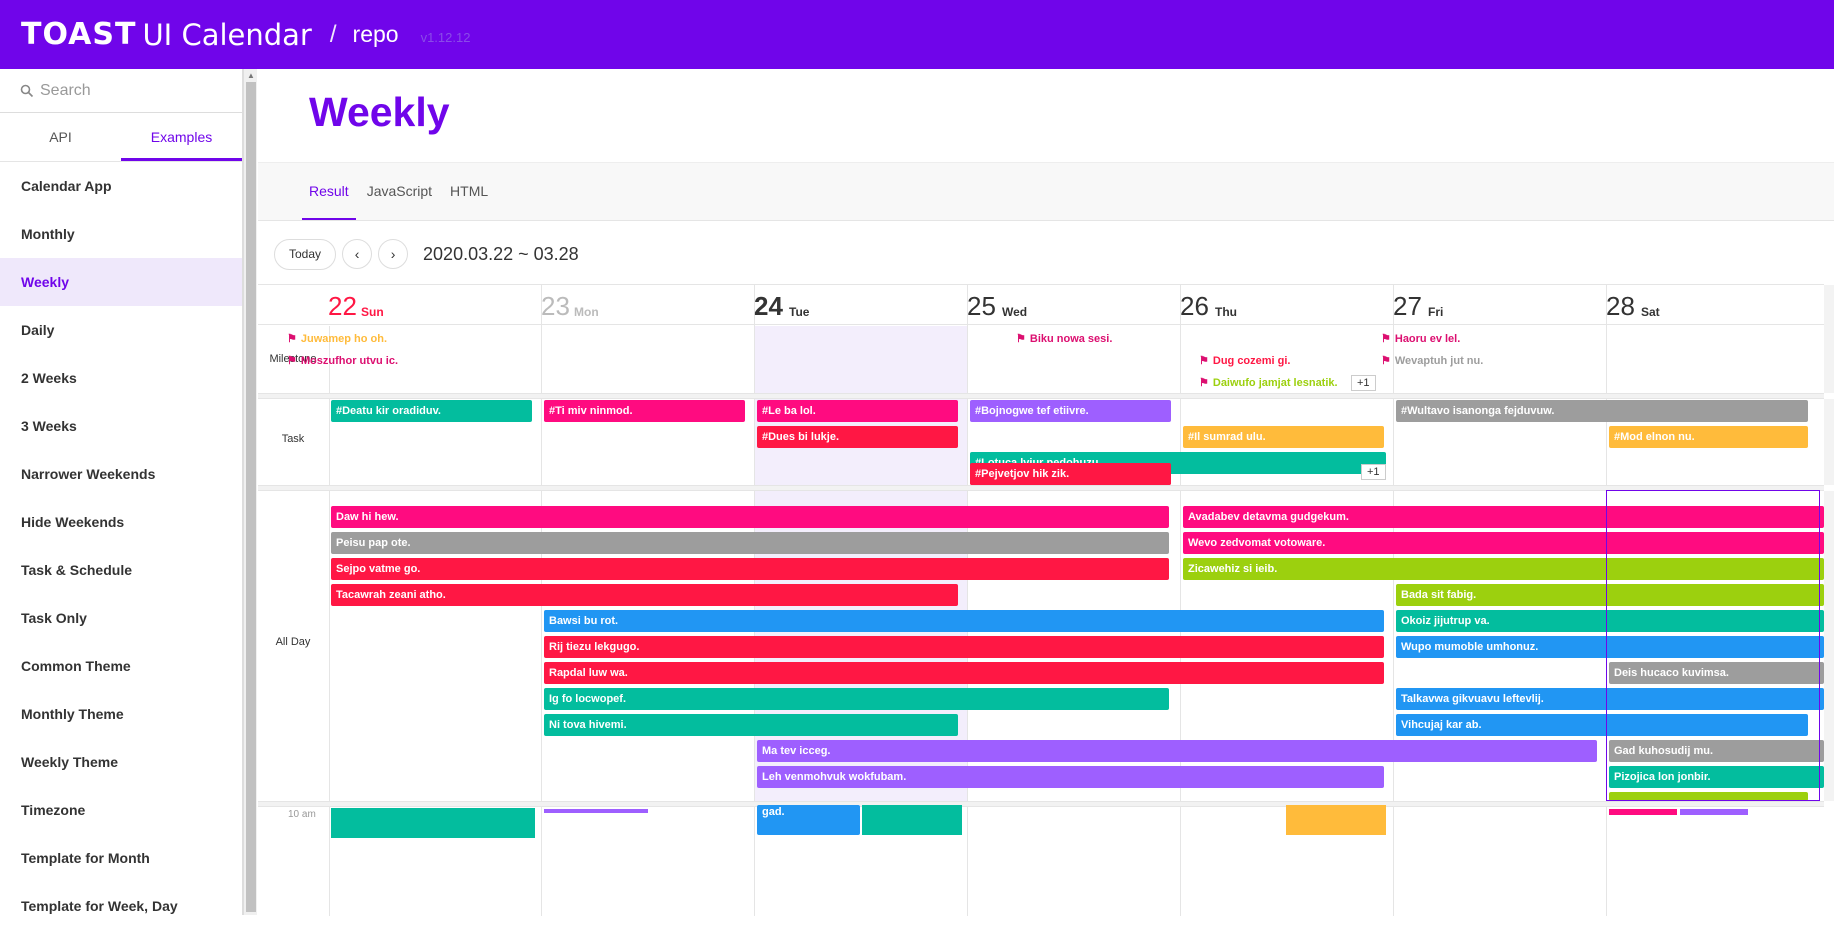  What do you see at coordinates (121, 570) in the screenshot?
I see `sidebar-item-task-schedule: Task & Schedule` at bounding box center [121, 570].